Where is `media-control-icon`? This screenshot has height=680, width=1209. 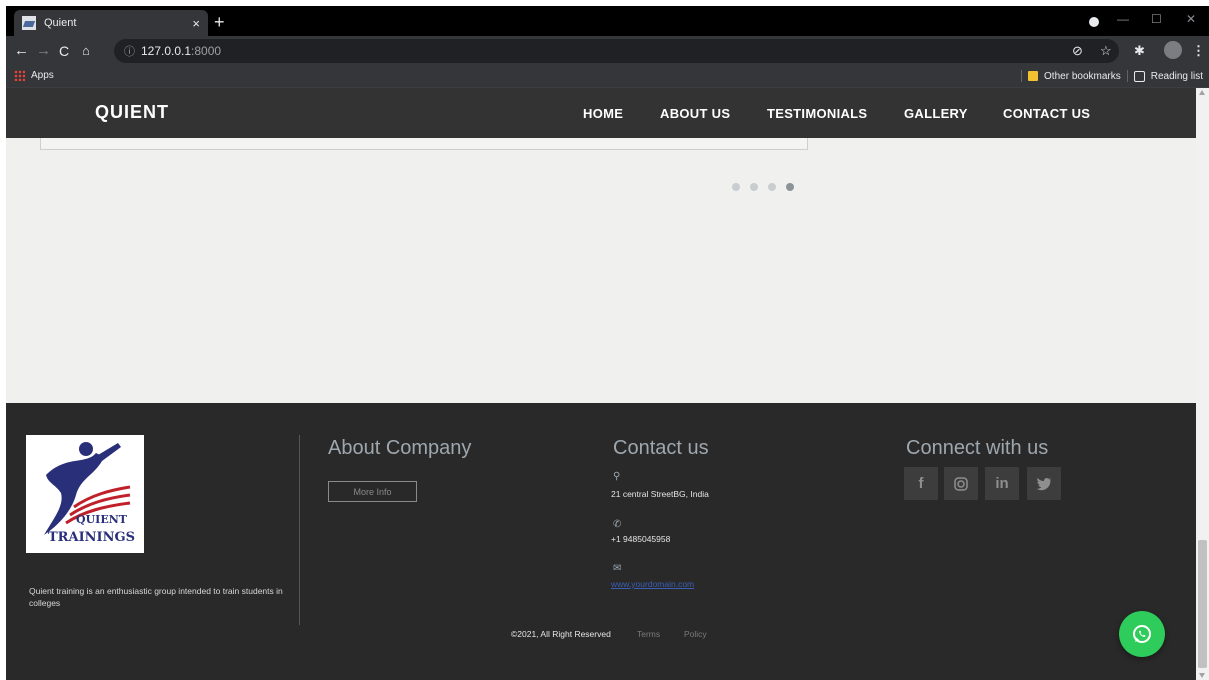
media-control-icon is located at coordinates (1094, 22).